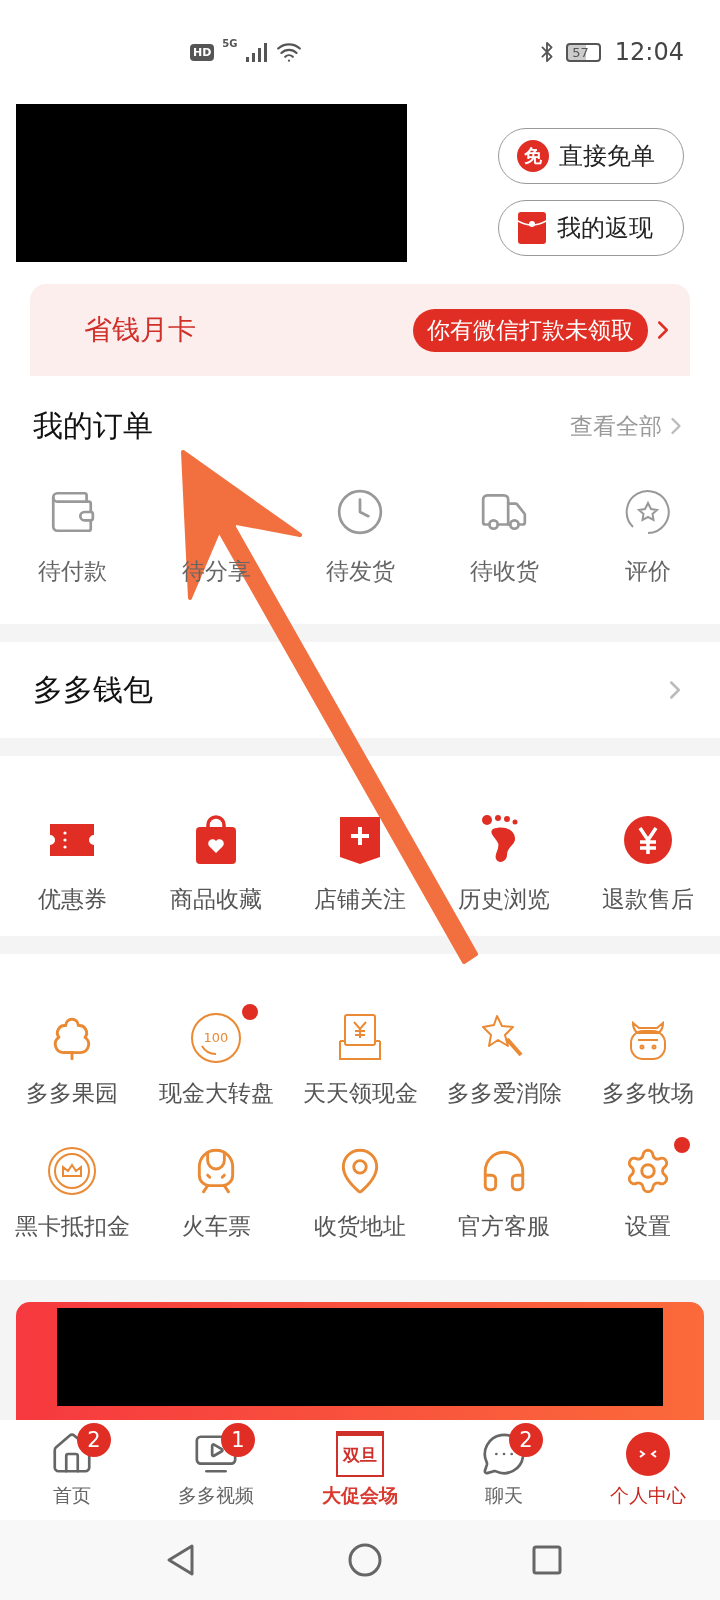 Image resolution: width=720 pixels, height=1600 pixels. Describe the element at coordinates (648, 1188) in the screenshot. I see `service-item: 设置` at that location.